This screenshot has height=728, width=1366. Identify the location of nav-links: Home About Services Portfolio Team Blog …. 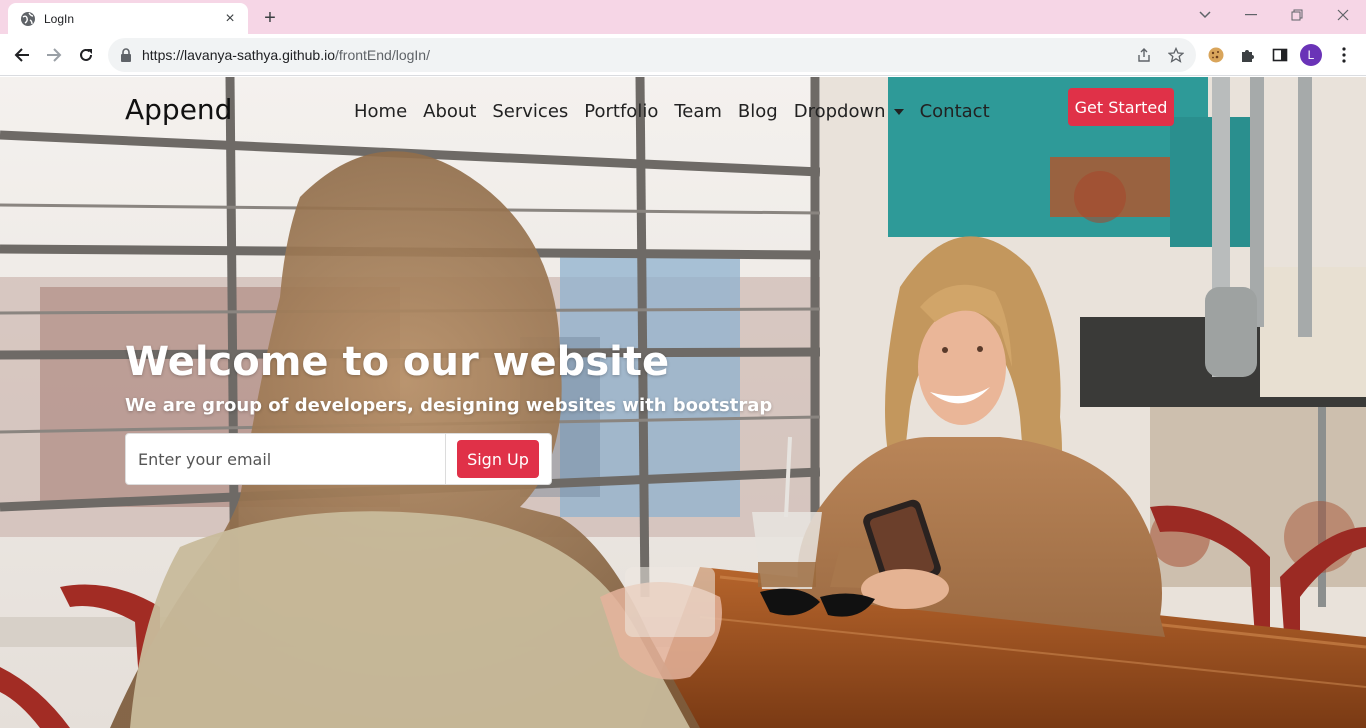
(680, 111).